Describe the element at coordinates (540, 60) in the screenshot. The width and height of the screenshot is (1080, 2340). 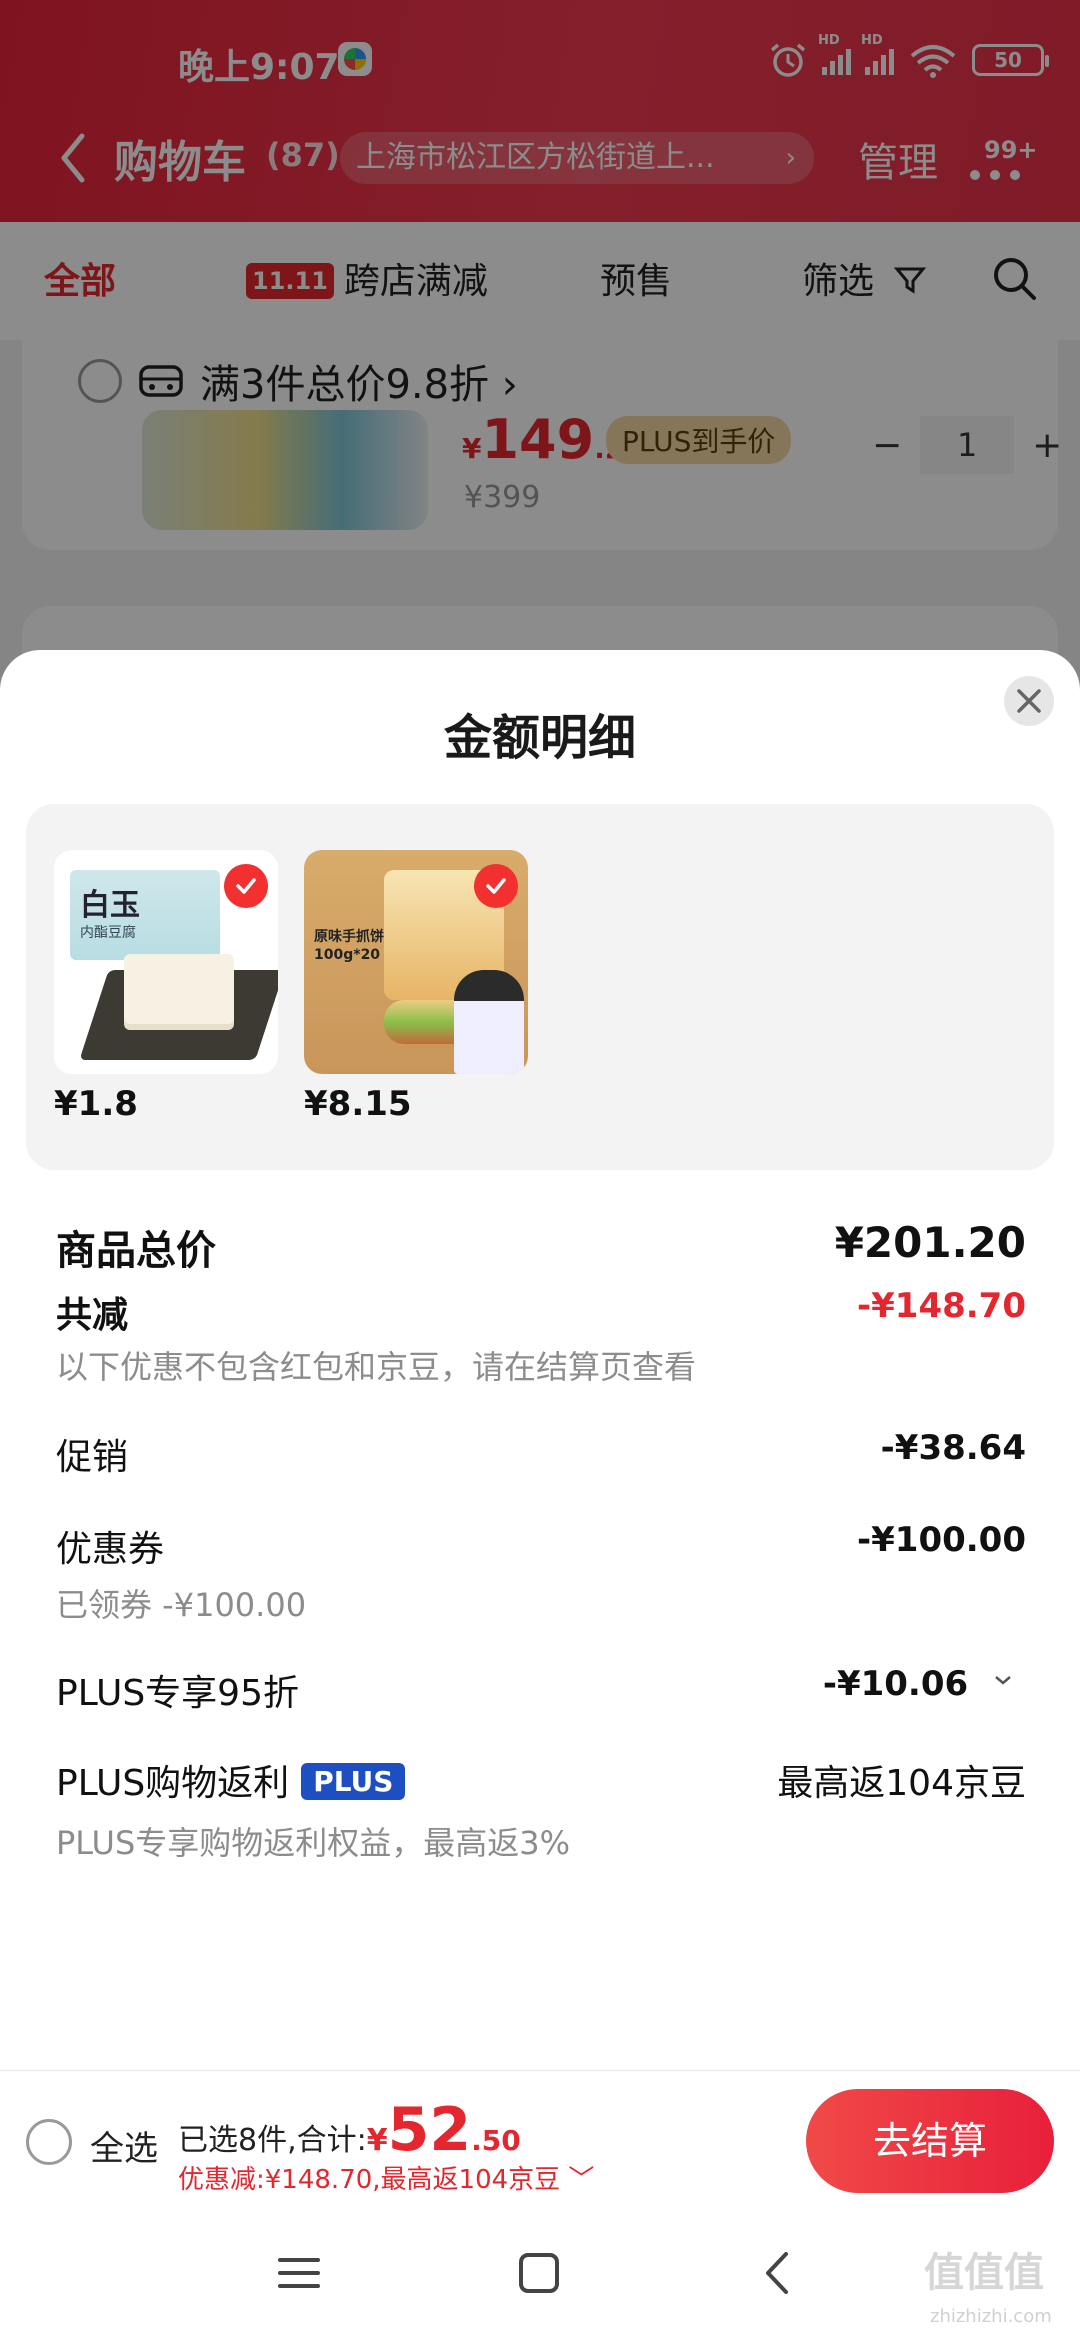
I see `status-bar: 晚上9:07 HD HD 50` at that location.